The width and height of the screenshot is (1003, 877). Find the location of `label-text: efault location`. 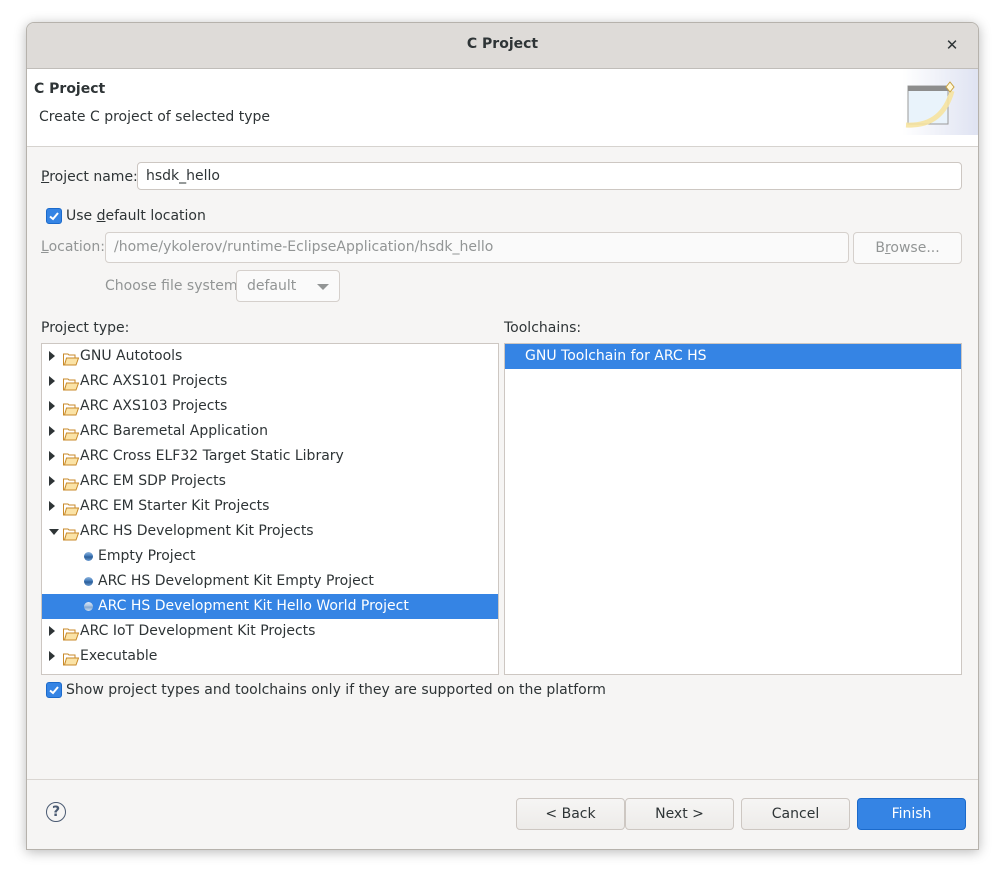

label-text: efault location is located at coordinates (155, 216).